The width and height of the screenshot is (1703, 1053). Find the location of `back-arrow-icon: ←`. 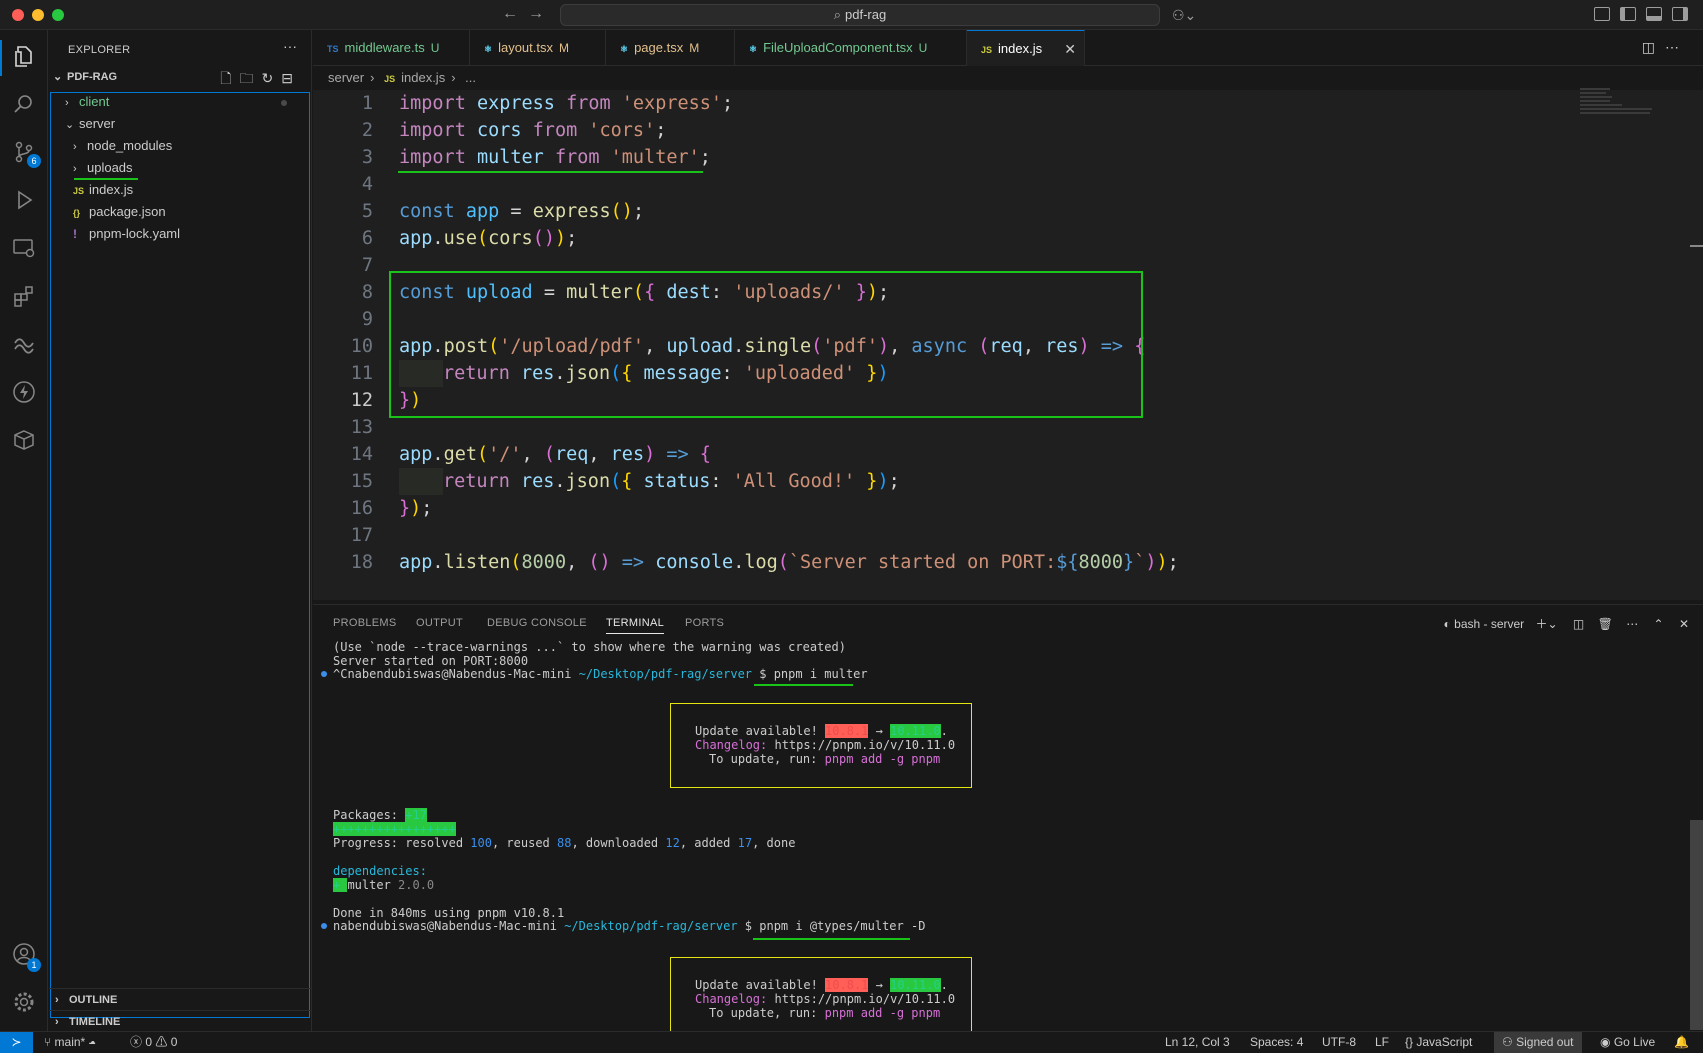

back-arrow-icon: ← is located at coordinates (510, 14).